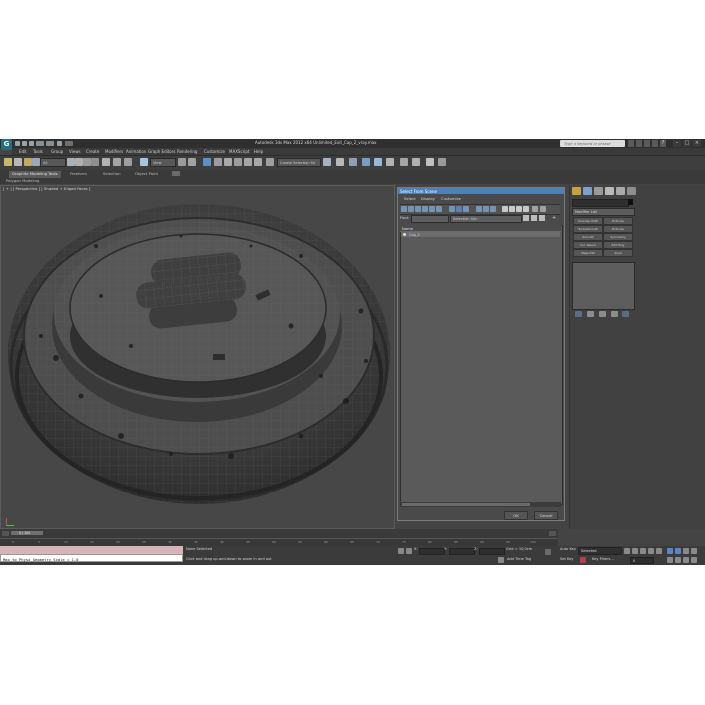  I want to click on name-column-header: Name, so click(480, 228).